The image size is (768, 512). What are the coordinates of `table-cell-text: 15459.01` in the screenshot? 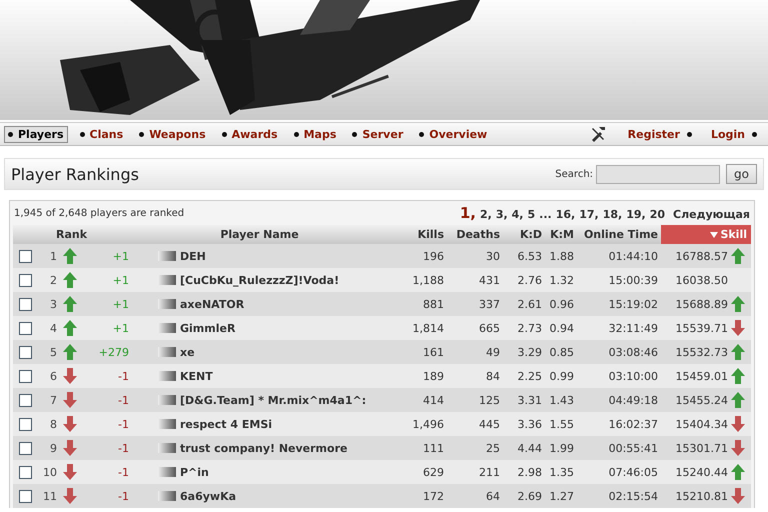 It's located at (701, 376).